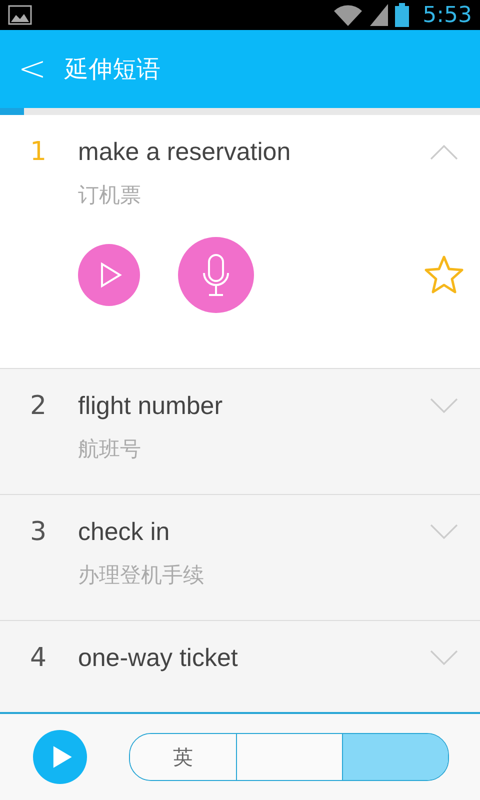 The image size is (480, 800). Describe the element at coordinates (110, 195) in the screenshot. I see `phrase-translation: 订机票` at that location.